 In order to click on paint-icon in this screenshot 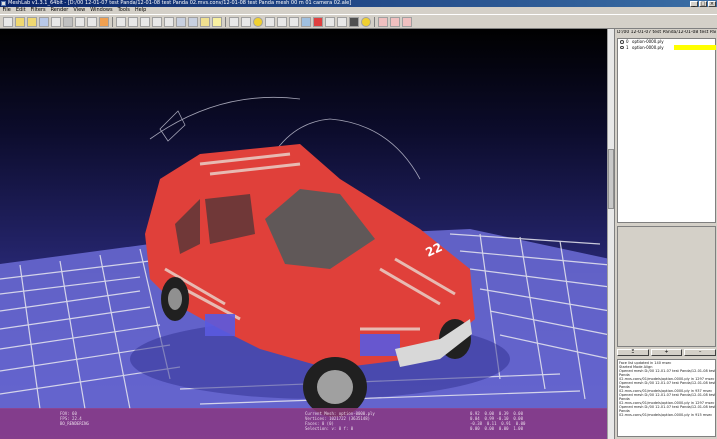, I will do `click(282, 22)`.